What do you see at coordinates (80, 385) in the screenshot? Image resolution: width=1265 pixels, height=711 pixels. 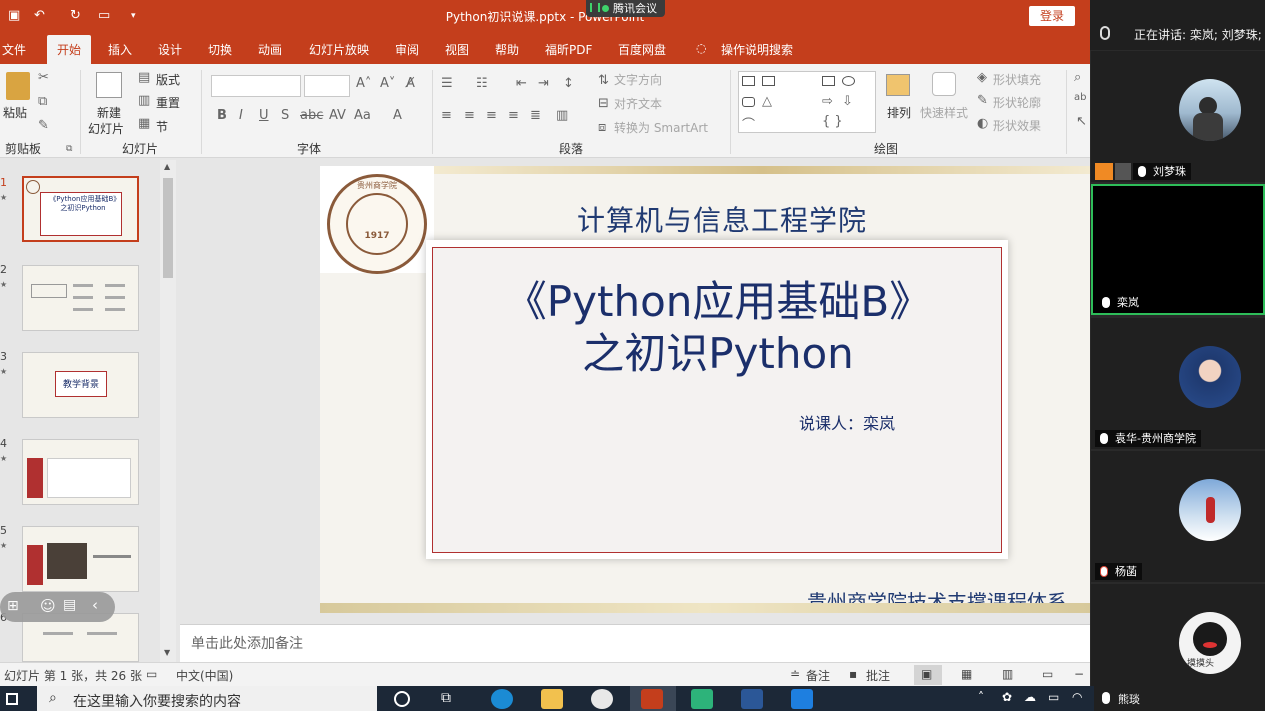 I see `slide-thumbnail-3: 教学背景` at bounding box center [80, 385].